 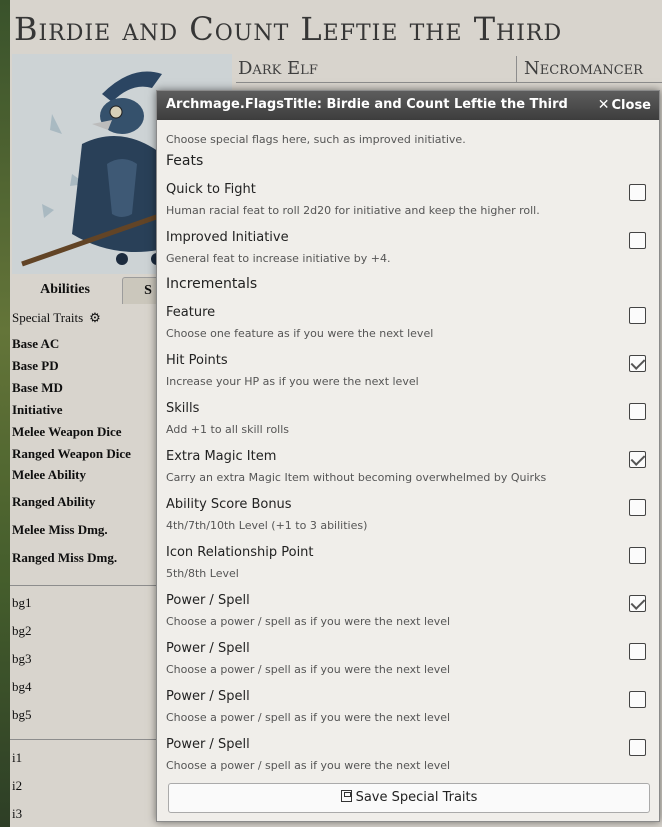 What do you see at coordinates (229, 504) in the screenshot?
I see `flag-label: Ability Score Bonus` at bounding box center [229, 504].